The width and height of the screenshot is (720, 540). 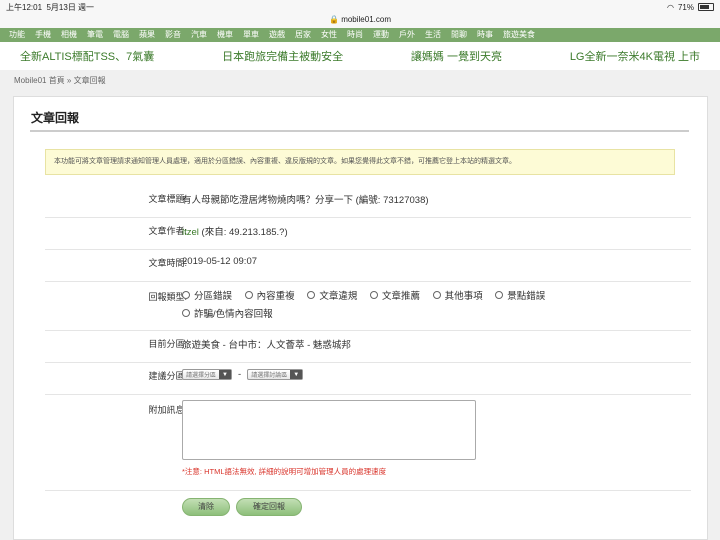 What do you see at coordinates (685, 7) in the screenshot?
I see `battery-percent: 71%` at bounding box center [685, 7].